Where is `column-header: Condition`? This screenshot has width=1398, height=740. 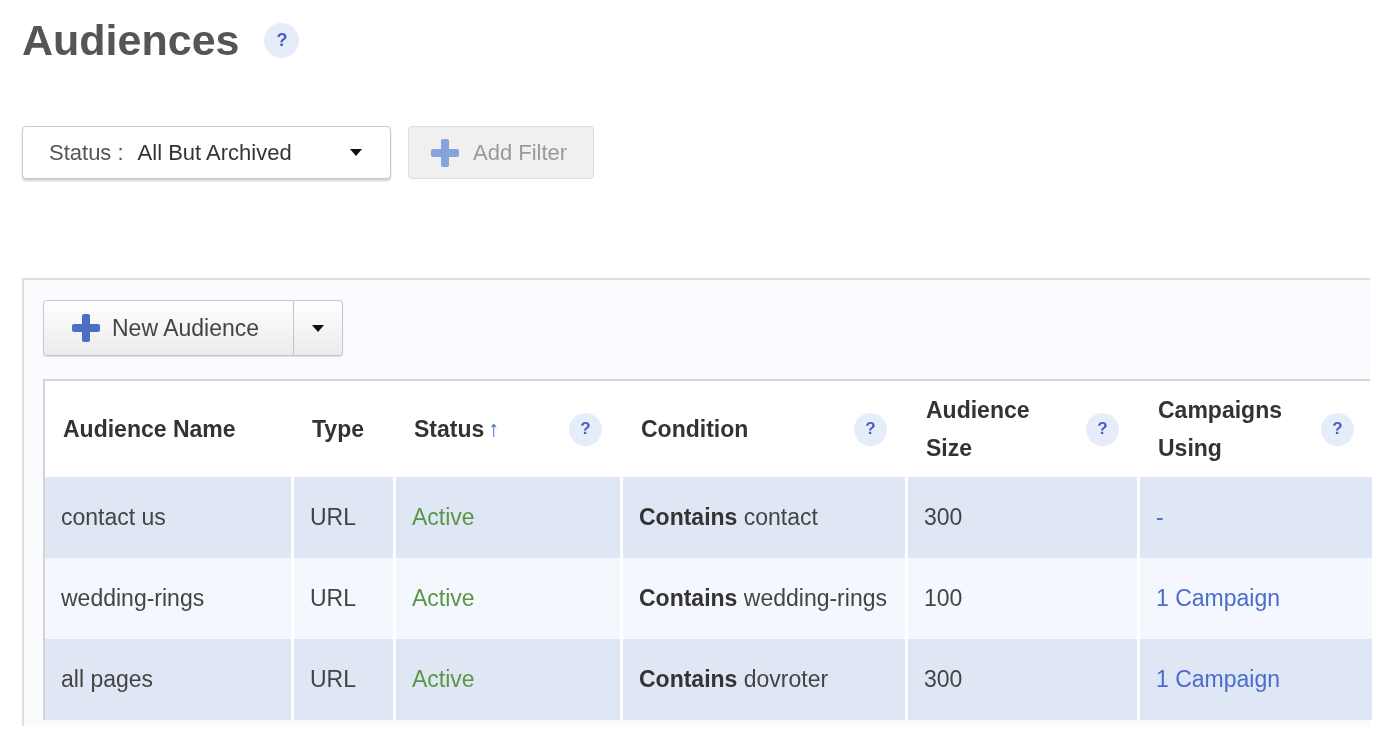
column-header: Condition is located at coordinates (695, 429).